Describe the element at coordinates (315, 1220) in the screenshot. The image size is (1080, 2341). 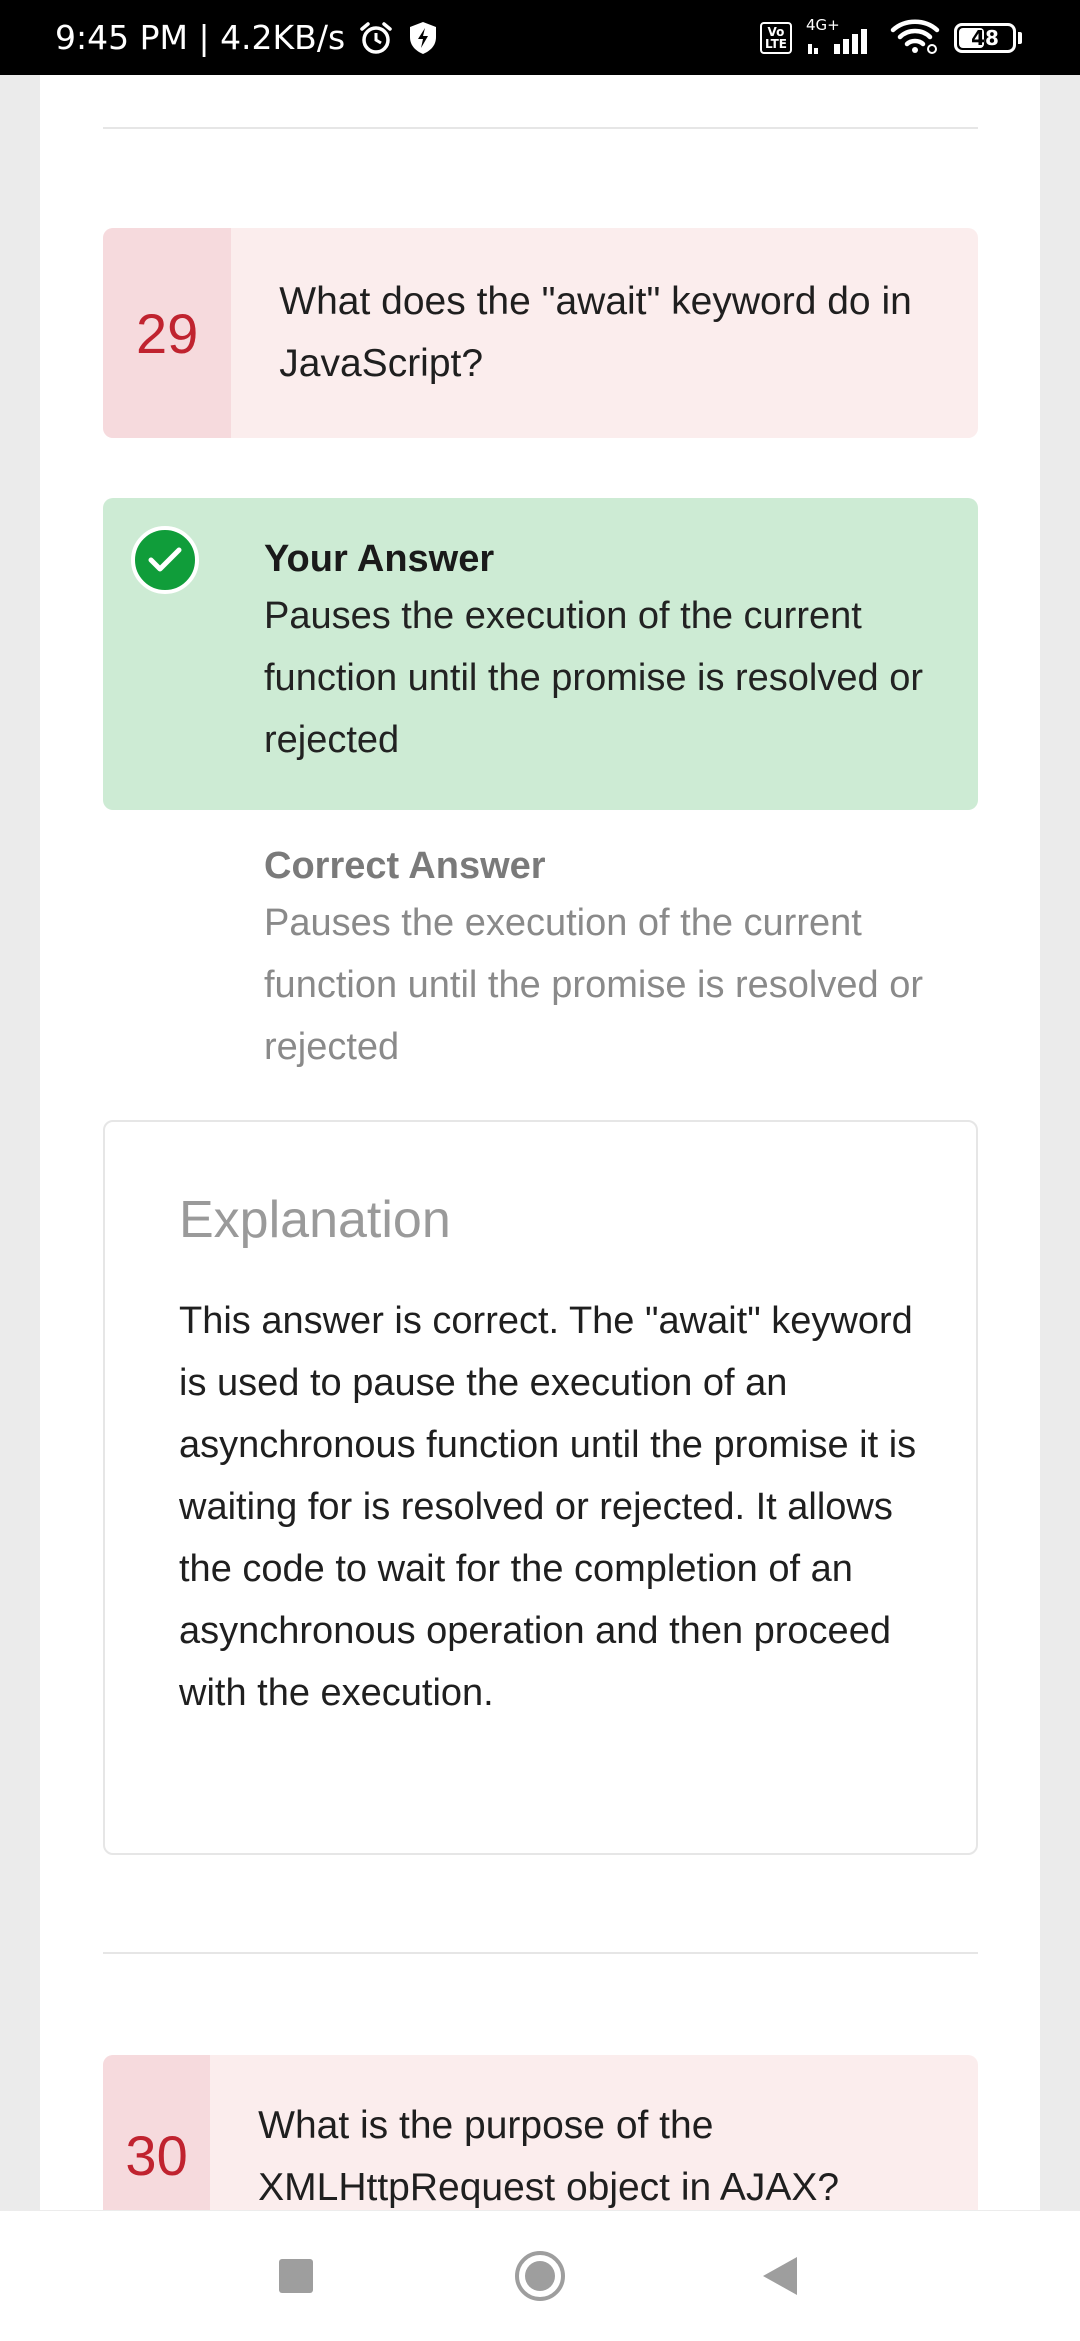
I see `explanation-title: Explanation` at that location.